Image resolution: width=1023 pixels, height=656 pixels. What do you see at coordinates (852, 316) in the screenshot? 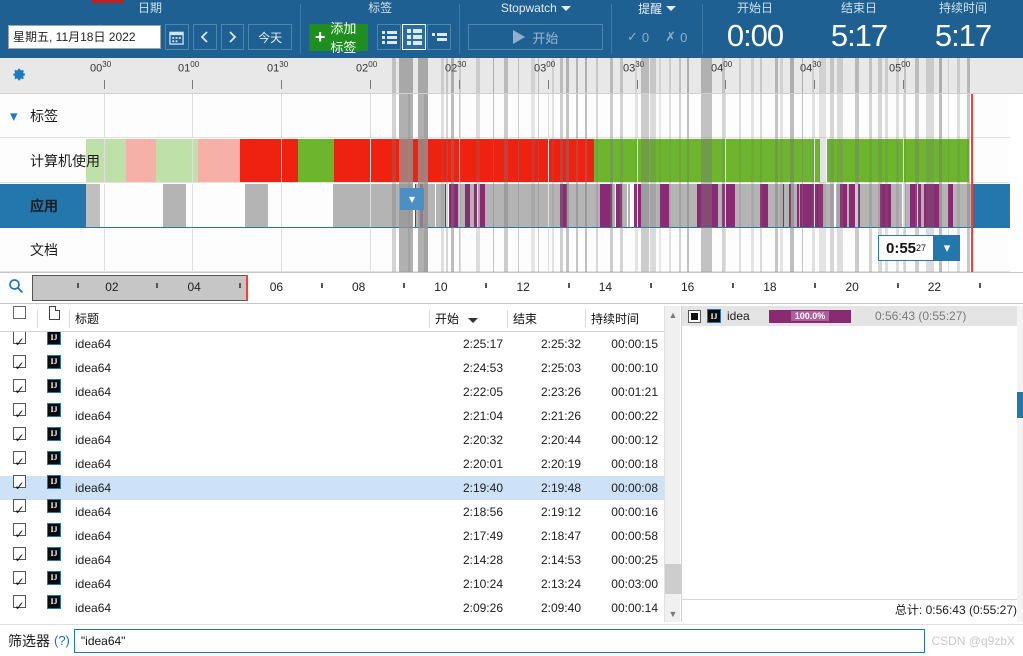
I see `summary-entry-row: IJ idea 100.0% 0:56:43 (0:55:27)` at bounding box center [852, 316].